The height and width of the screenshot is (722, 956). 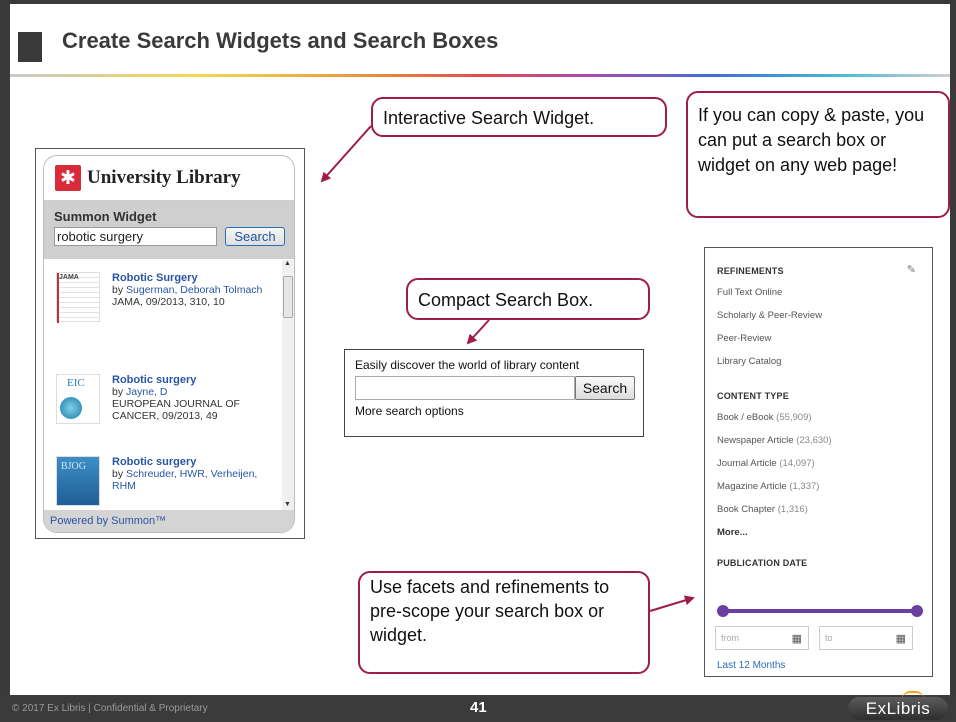 I want to click on content-type-item: Magazine Article (1,337), so click(x=824, y=486).